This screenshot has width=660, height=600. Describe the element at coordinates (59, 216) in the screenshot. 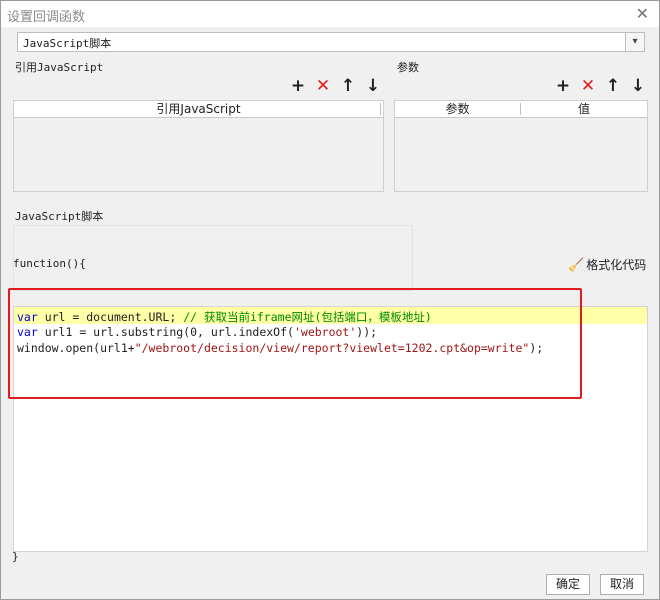

I see `script-label: JavaScript脚本` at that location.